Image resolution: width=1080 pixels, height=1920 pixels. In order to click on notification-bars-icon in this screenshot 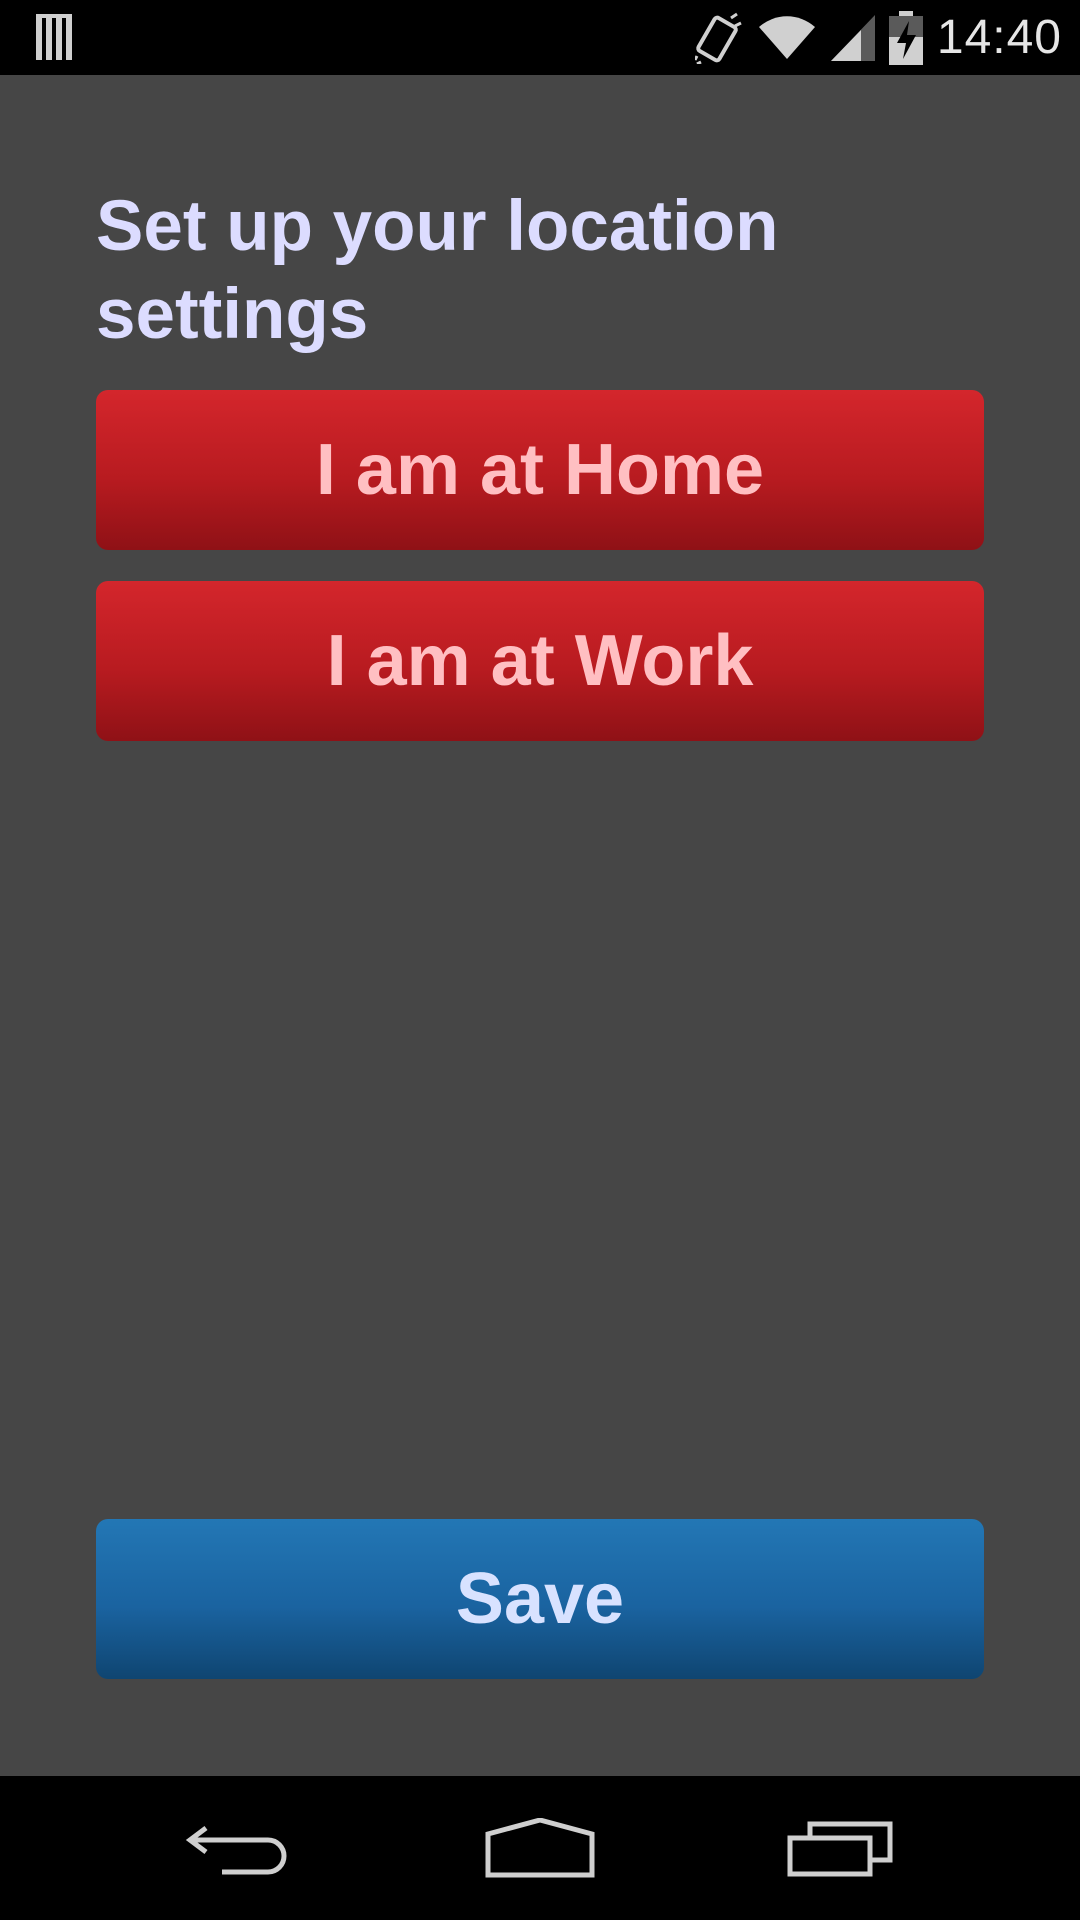, I will do `click(54, 37)`.